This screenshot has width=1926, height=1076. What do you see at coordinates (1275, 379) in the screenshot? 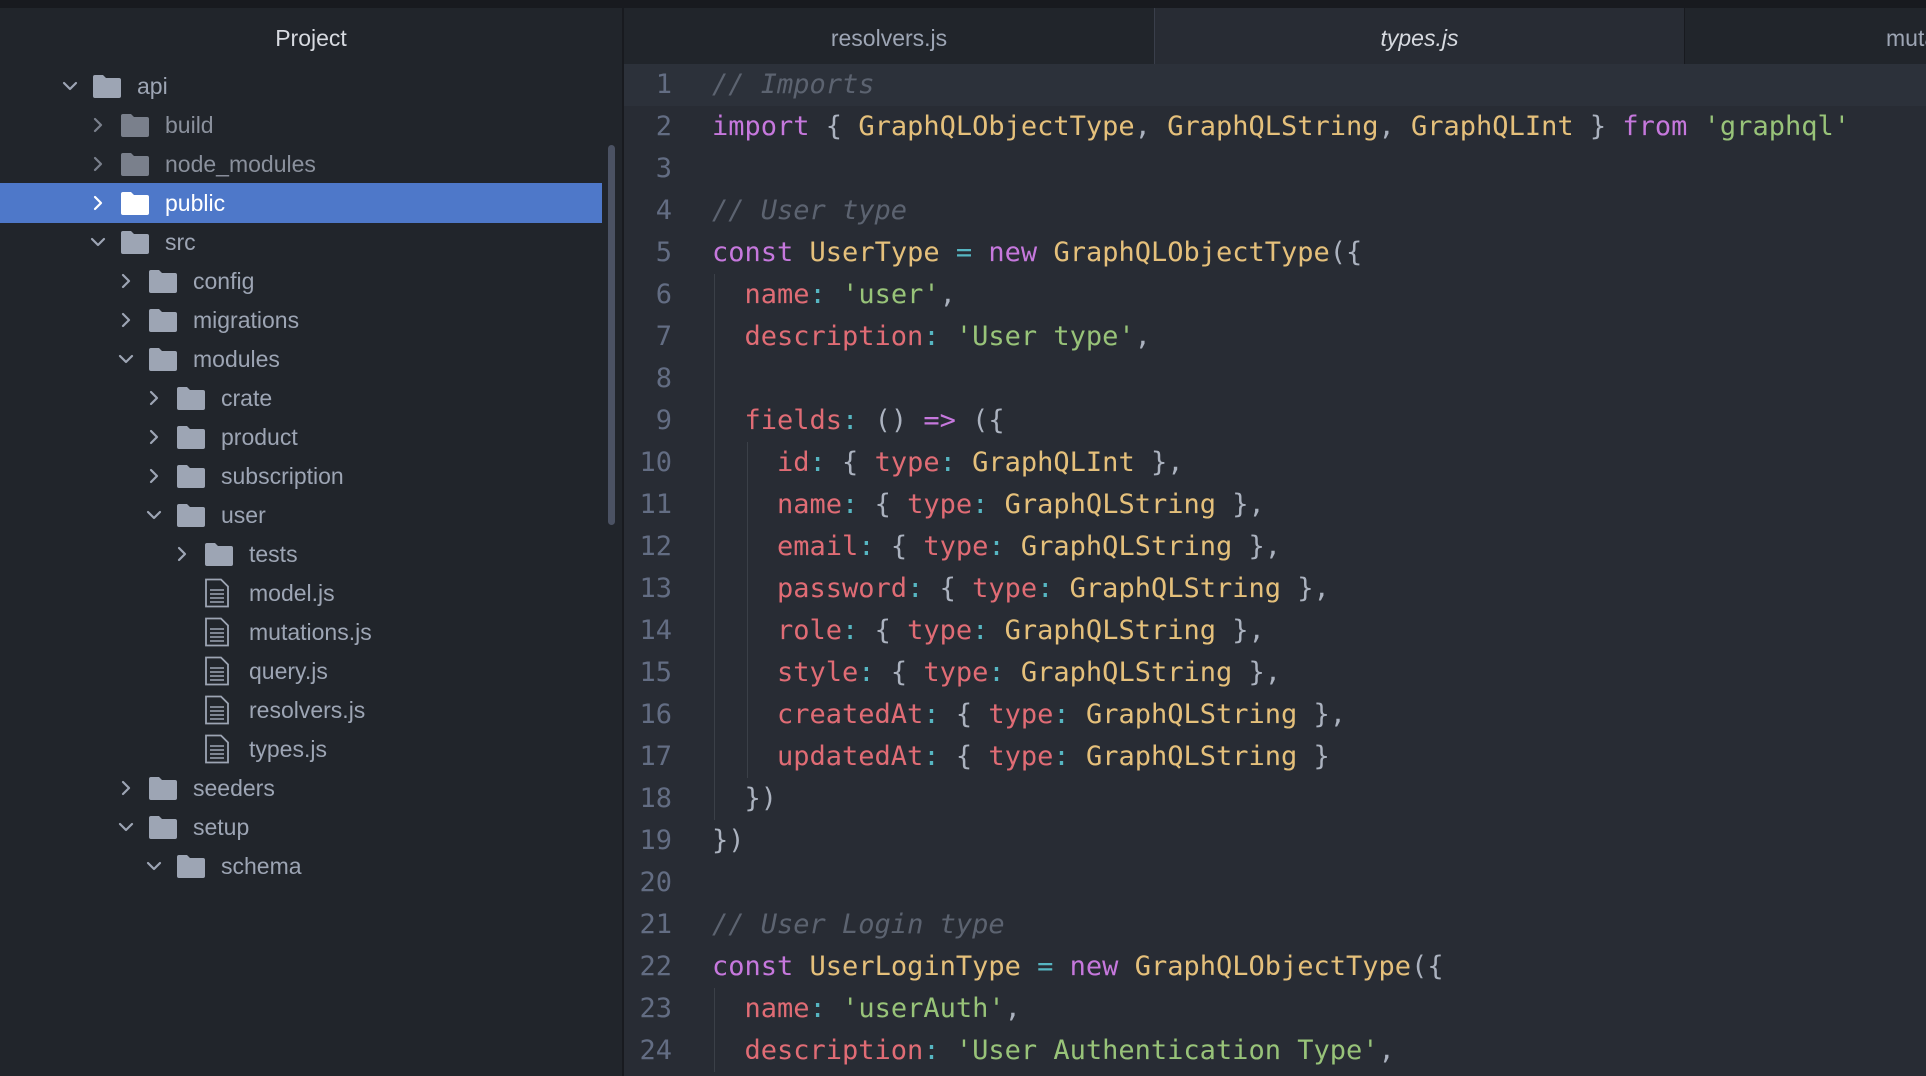
I see `code-line: 8` at bounding box center [1275, 379].